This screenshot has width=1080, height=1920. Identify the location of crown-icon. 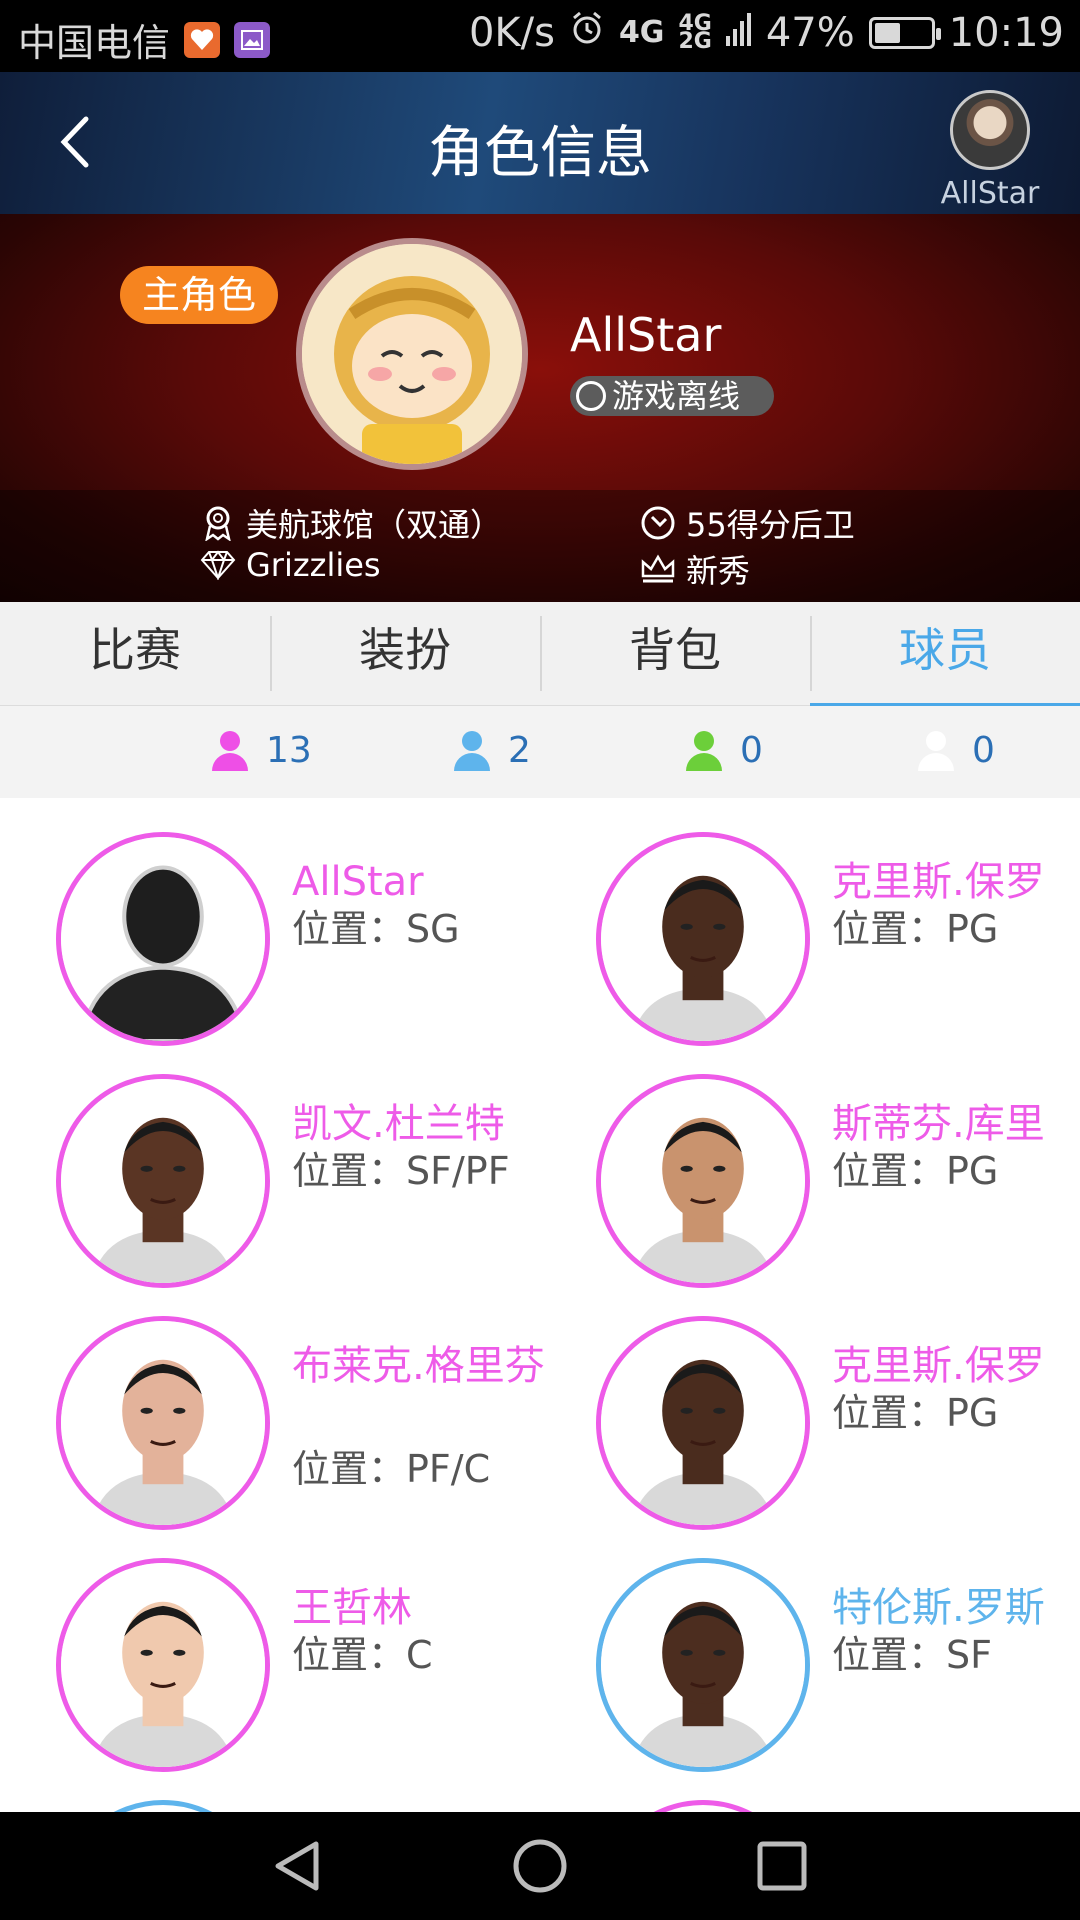
(658, 569).